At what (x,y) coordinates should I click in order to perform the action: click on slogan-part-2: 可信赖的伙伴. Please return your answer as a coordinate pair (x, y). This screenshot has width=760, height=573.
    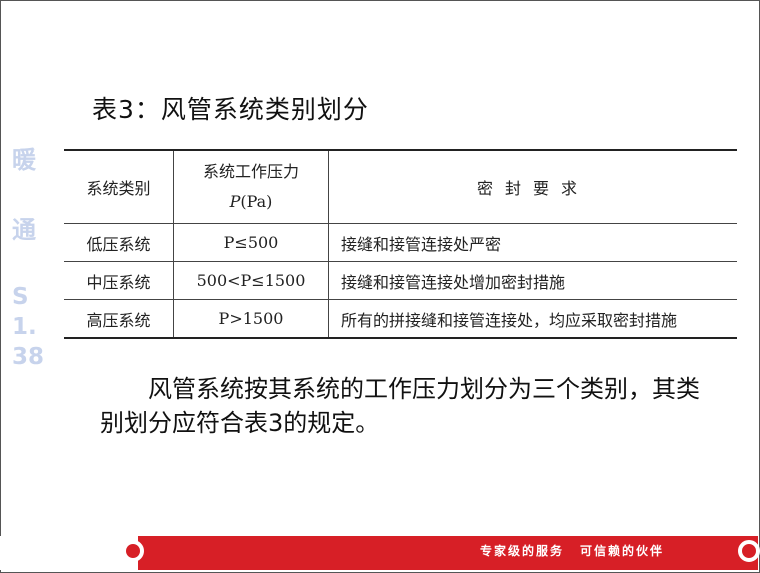
    Looking at the image, I should click on (622, 551).